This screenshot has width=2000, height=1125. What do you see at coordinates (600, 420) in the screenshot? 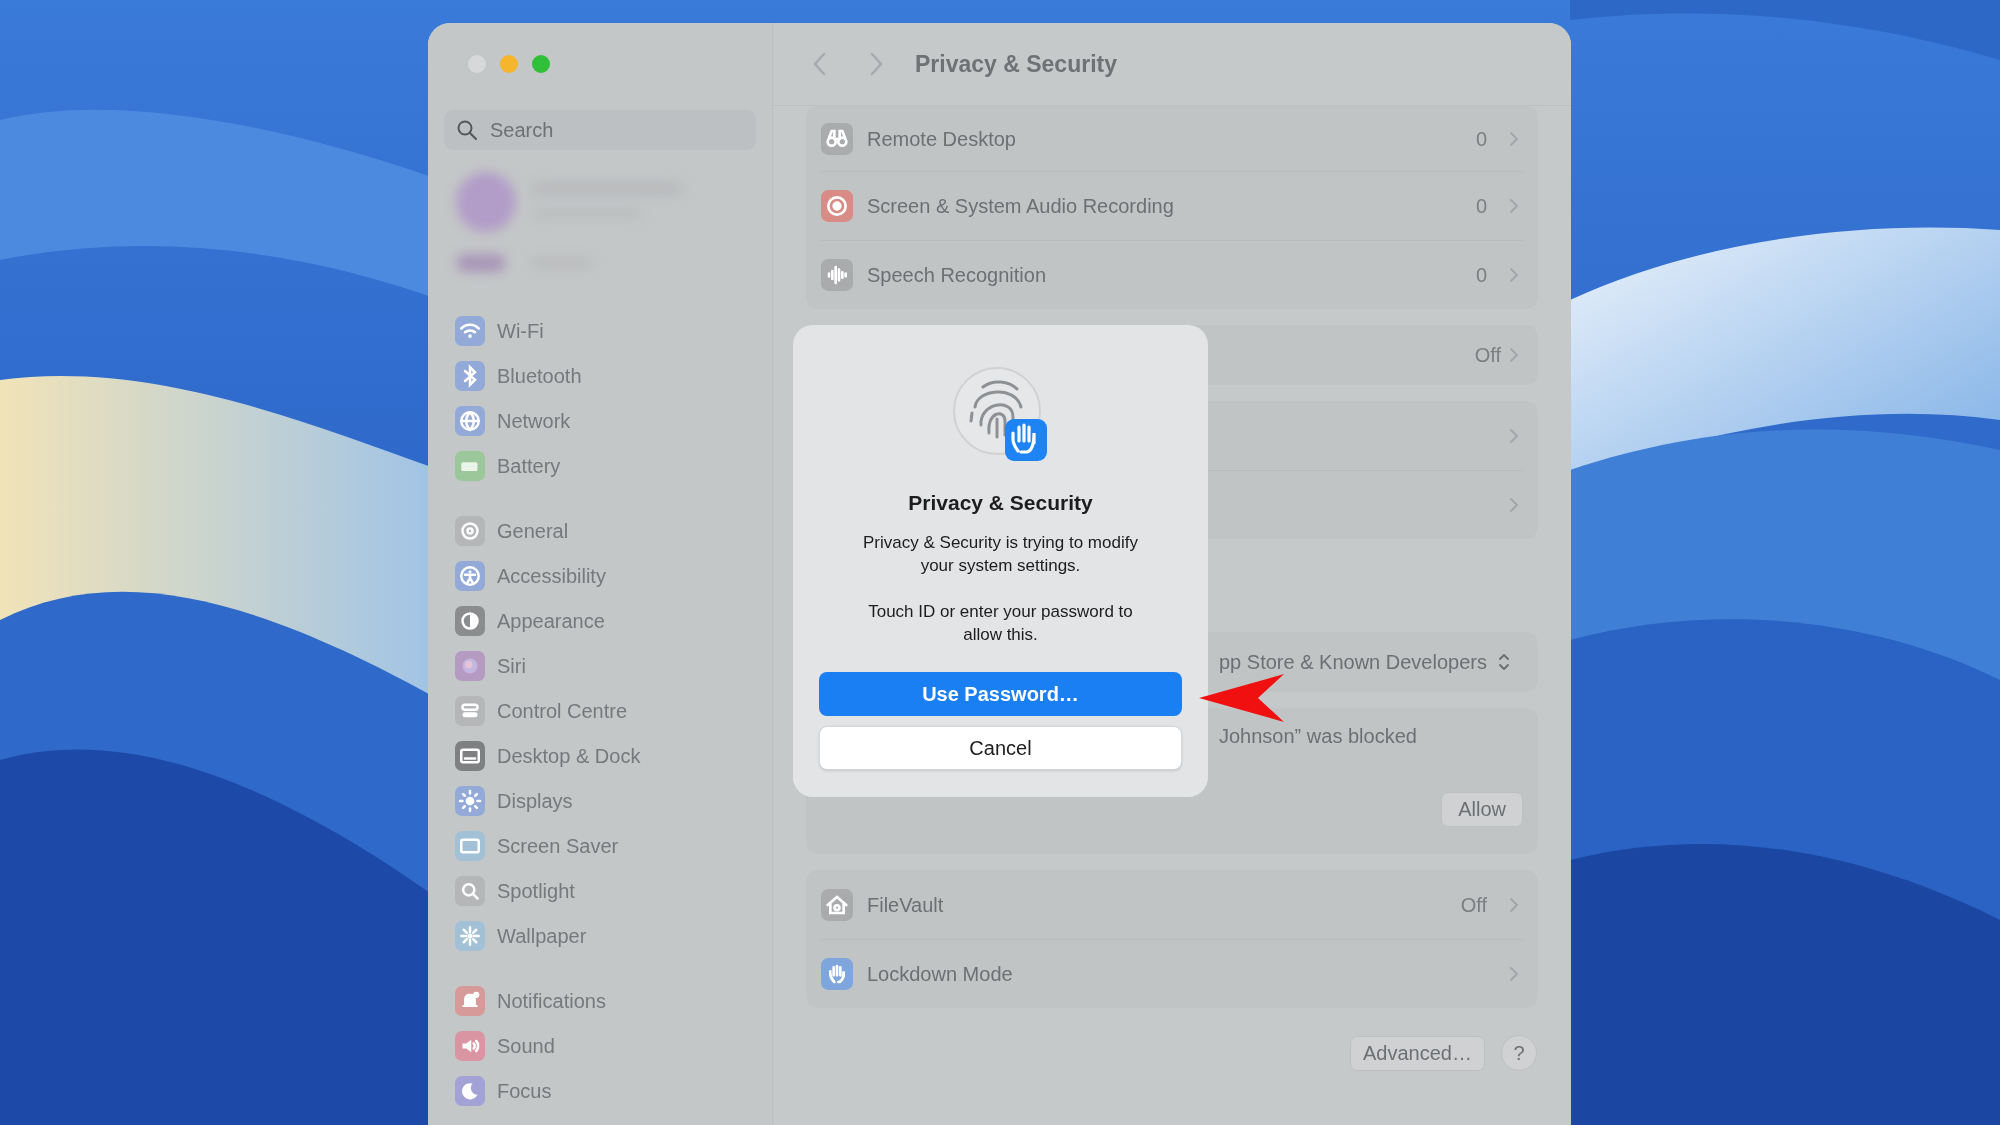
I see `sidebar-item: Network` at bounding box center [600, 420].